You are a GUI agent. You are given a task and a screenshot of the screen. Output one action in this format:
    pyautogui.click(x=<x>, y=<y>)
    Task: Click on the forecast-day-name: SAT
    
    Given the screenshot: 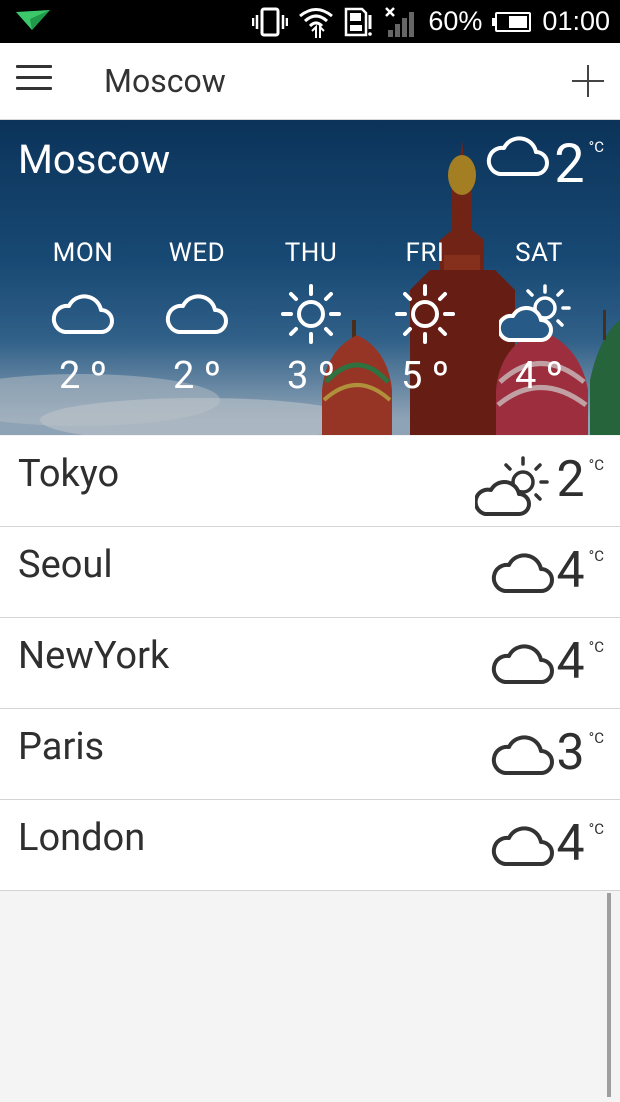 What is the action you would take?
    pyautogui.click(x=539, y=253)
    